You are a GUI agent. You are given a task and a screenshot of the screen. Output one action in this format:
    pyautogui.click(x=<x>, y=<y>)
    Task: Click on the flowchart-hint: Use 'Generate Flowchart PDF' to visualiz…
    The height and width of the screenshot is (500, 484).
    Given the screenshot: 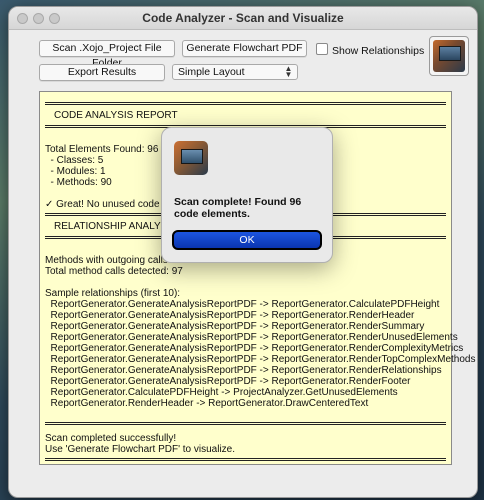 What is the action you would take?
    pyautogui.click(x=140, y=449)
    